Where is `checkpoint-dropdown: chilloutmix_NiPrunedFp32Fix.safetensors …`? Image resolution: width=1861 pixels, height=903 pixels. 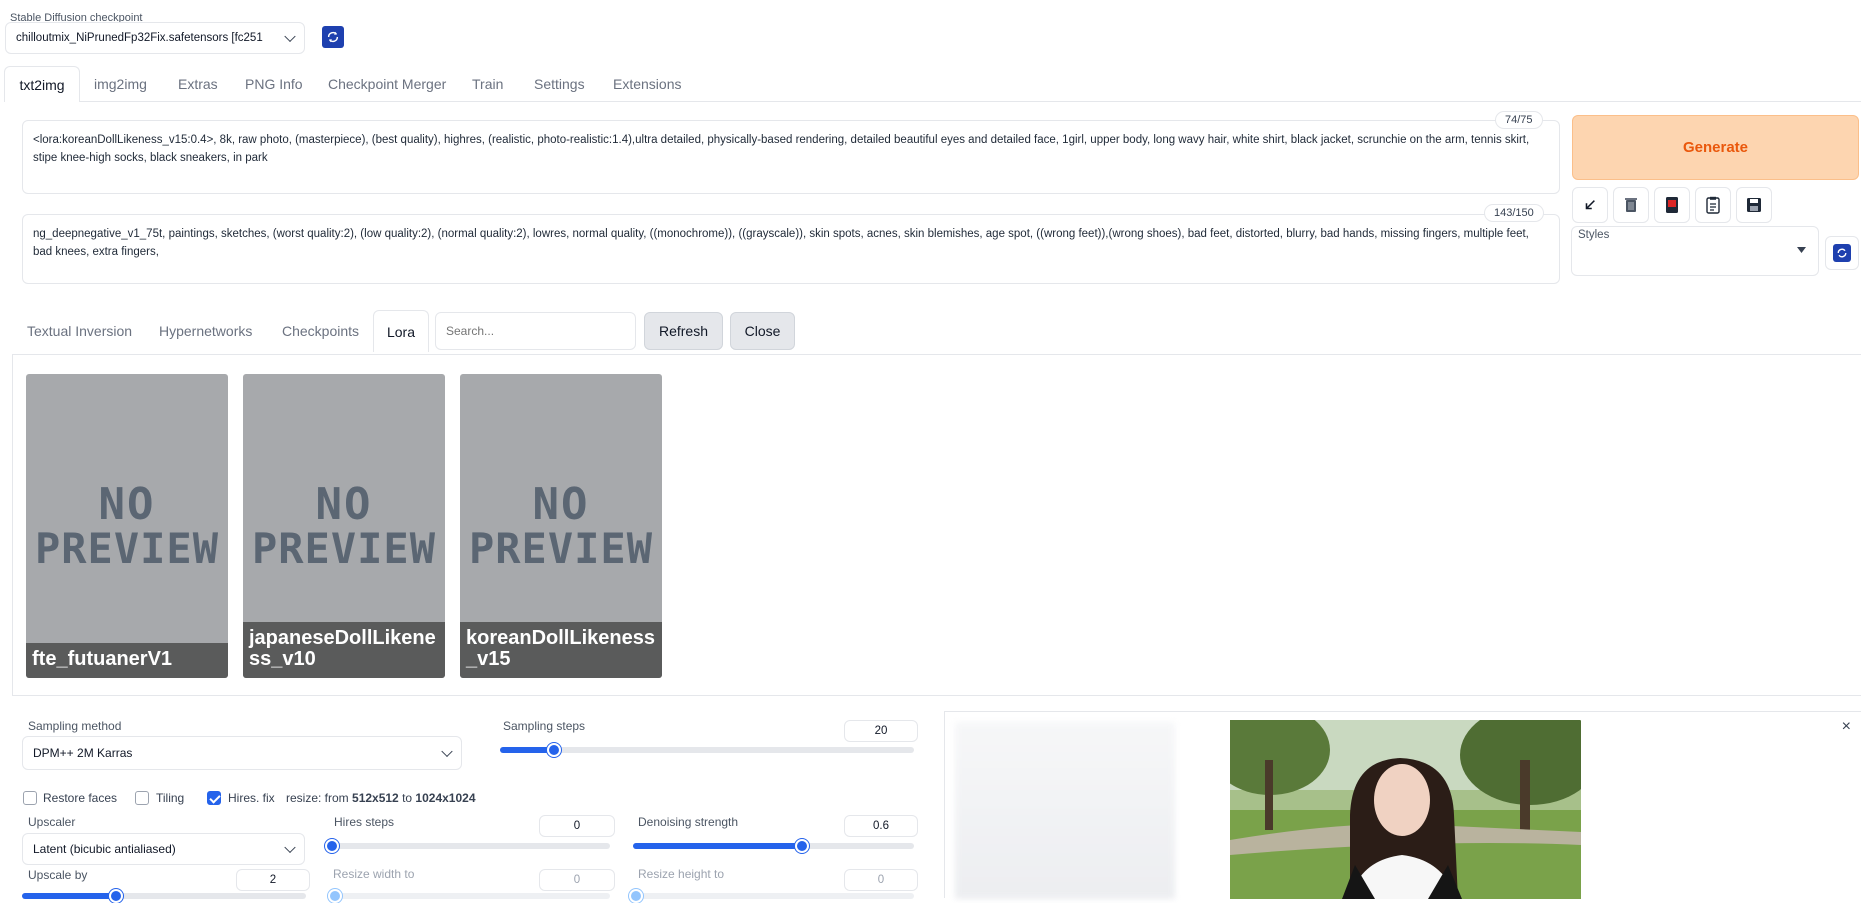 checkpoint-dropdown: chilloutmix_NiPrunedFp32Fix.safetensors … is located at coordinates (155, 38).